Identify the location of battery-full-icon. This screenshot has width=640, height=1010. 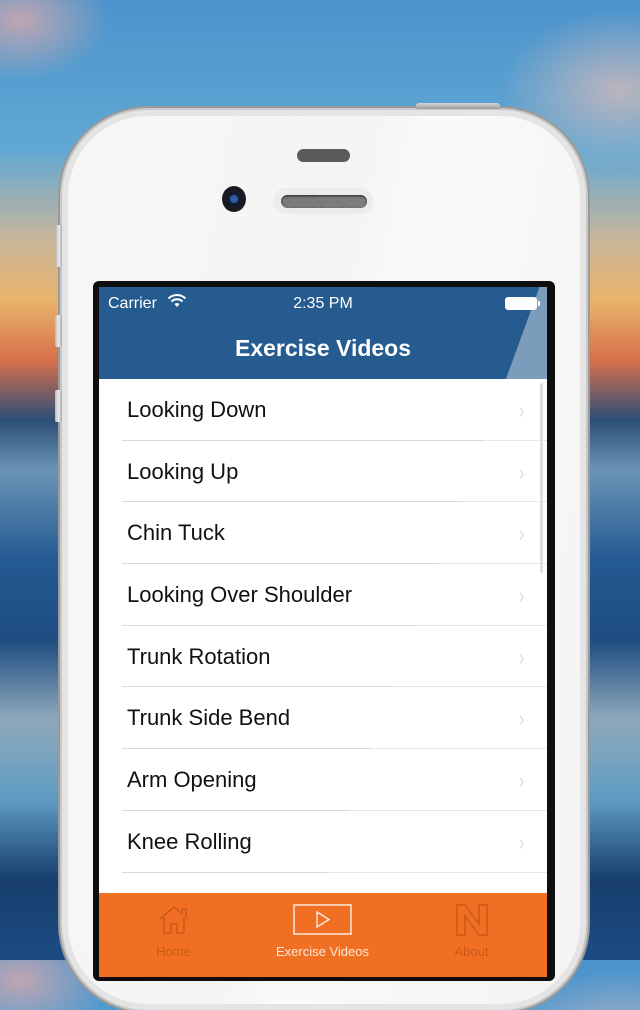
(522, 303).